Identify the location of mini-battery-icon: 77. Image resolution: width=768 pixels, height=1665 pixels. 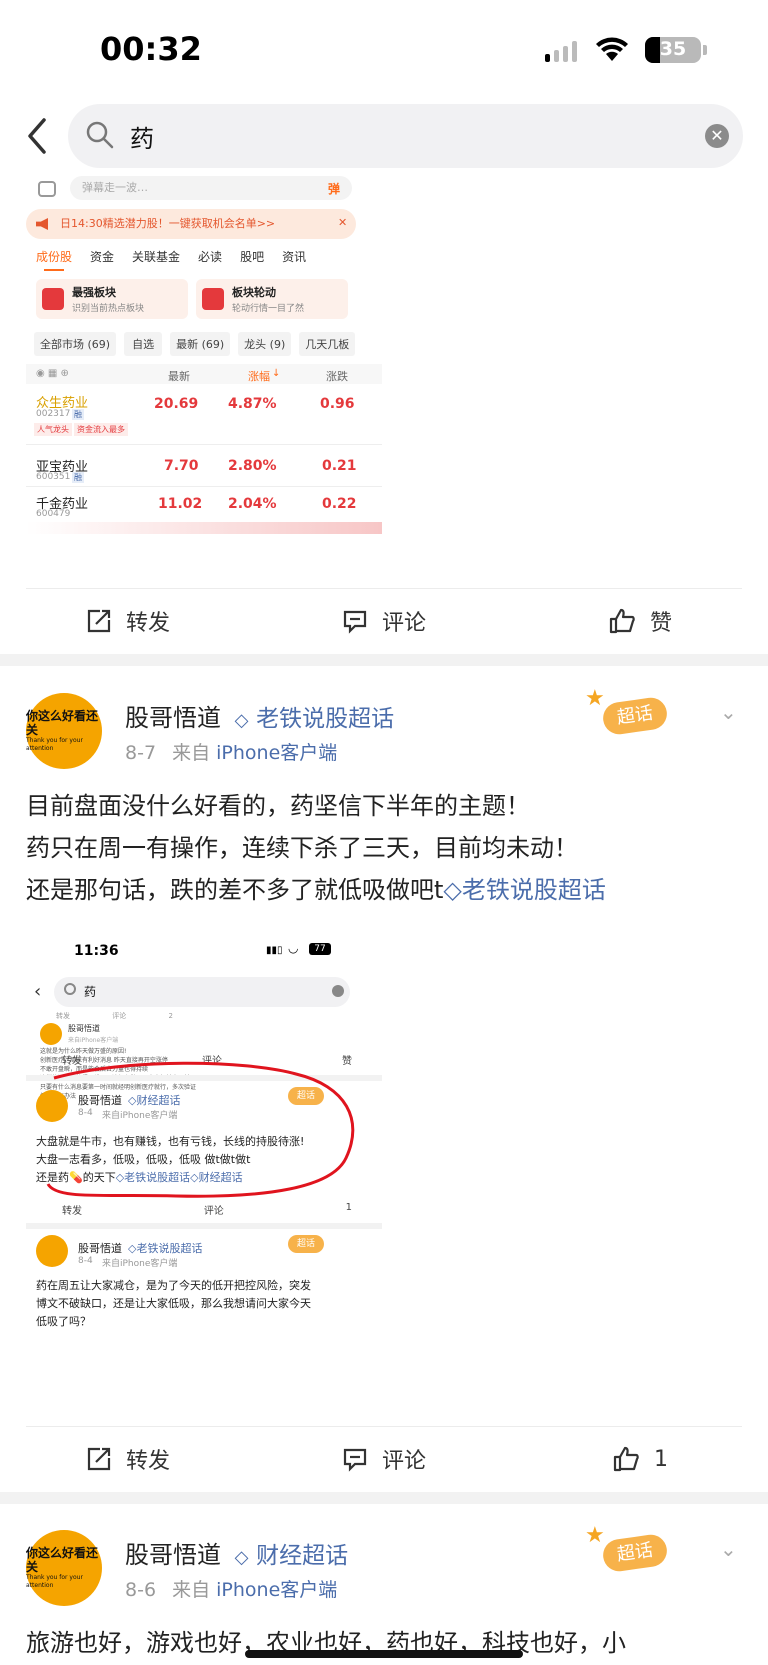
(320, 949).